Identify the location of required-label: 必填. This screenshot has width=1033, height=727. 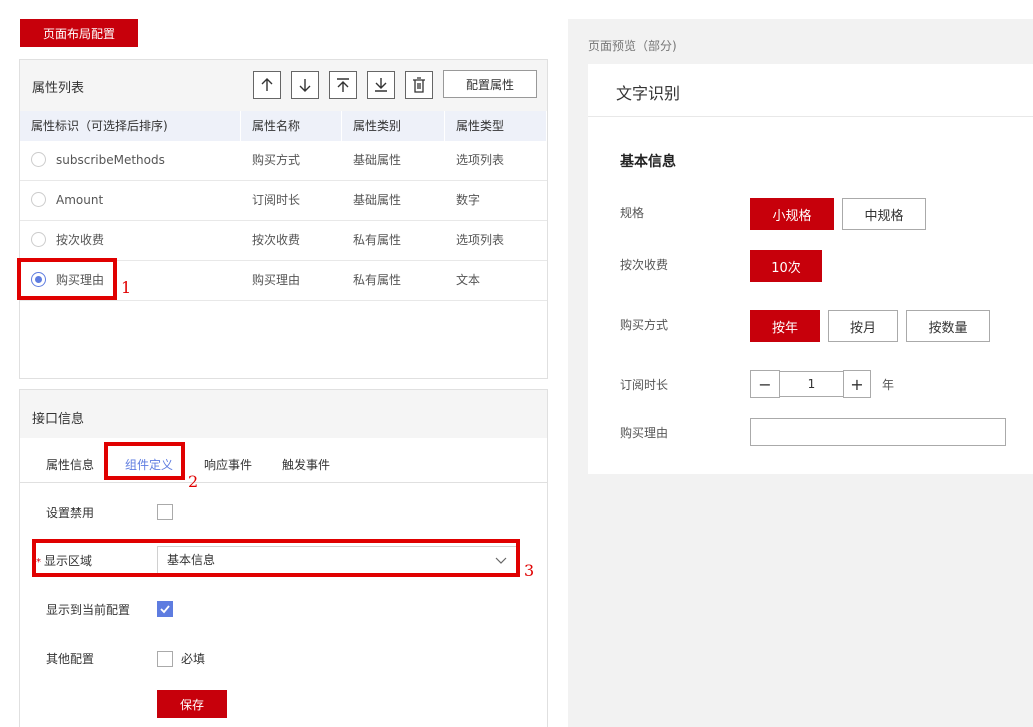
(193, 659).